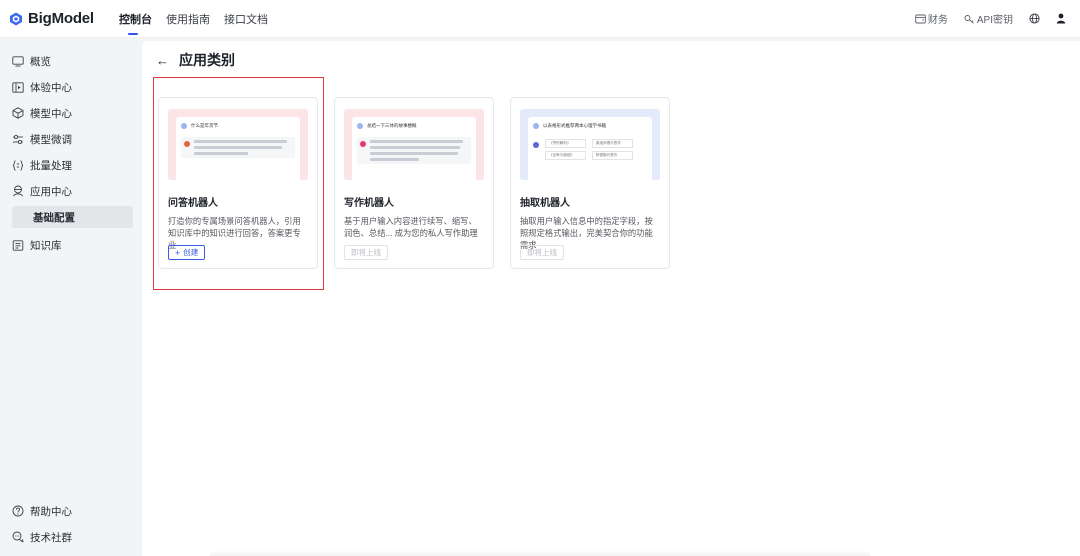 The height and width of the screenshot is (556, 1080). Describe the element at coordinates (207, 60) in the screenshot. I see `page-title: 应用类别` at that location.